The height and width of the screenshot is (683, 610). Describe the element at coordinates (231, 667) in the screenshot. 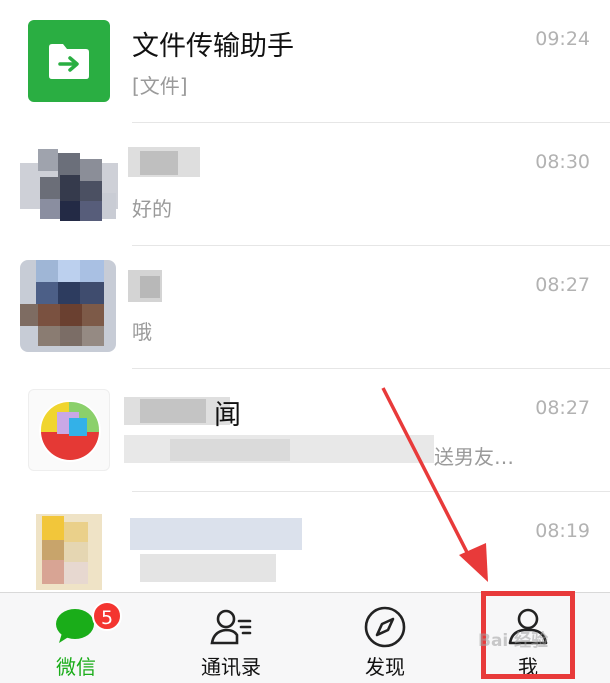

I see `tab-label: 通讯录` at that location.